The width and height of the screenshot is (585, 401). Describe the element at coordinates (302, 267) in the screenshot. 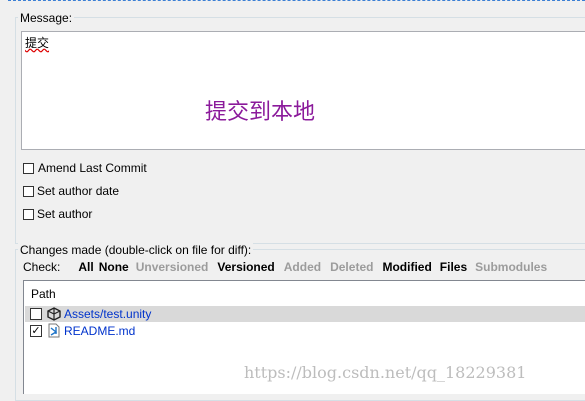

I see `filter-added: Added` at that location.